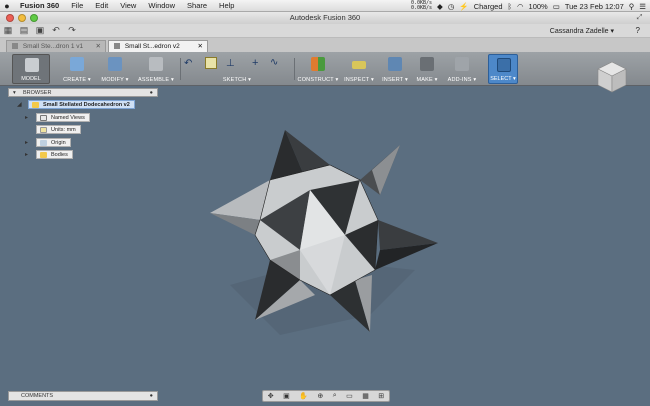 Image resolution: width=650 pixels, height=406 pixels. Describe the element at coordinates (638, 30) in the screenshot. I see `help-icon: ?` at that location.